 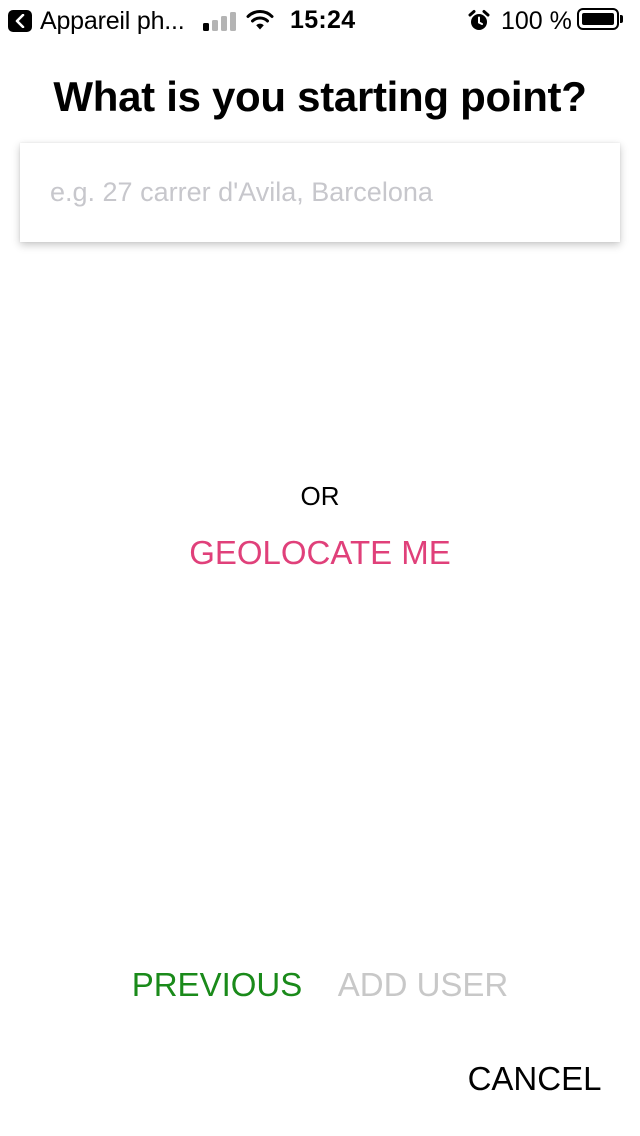 I want to click on cancel-button: CANCEL, so click(x=534, y=1079).